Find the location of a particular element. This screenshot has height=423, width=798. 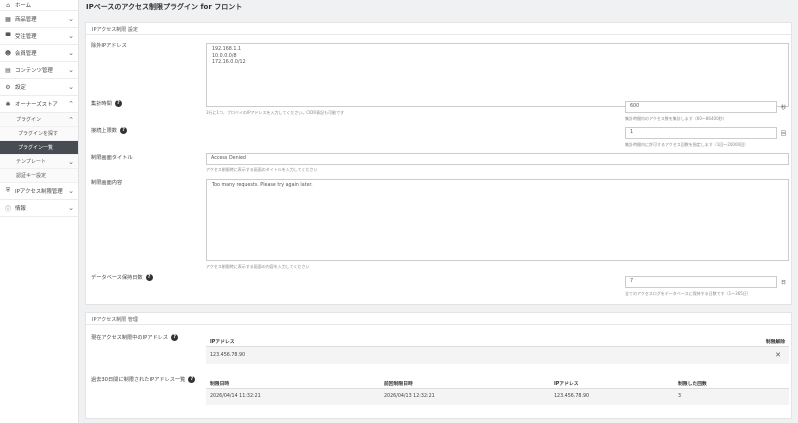

limit-input: 1 is located at coordinates (701, 133).